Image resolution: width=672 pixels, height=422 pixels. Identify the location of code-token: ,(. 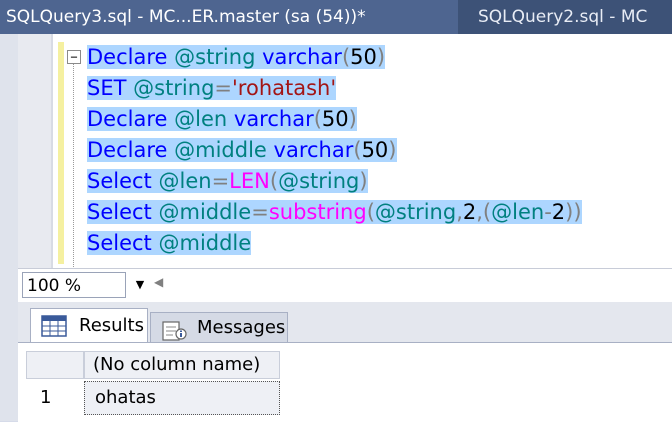
(484, 212).